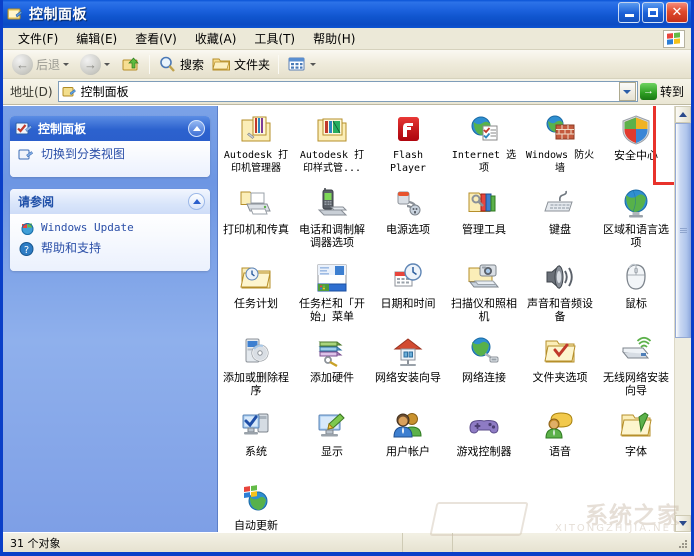 The image size is (694, 556). Describe the element at coordinates (347, 91) in the screenshot. I see `address-input: 控制面板` at that location.